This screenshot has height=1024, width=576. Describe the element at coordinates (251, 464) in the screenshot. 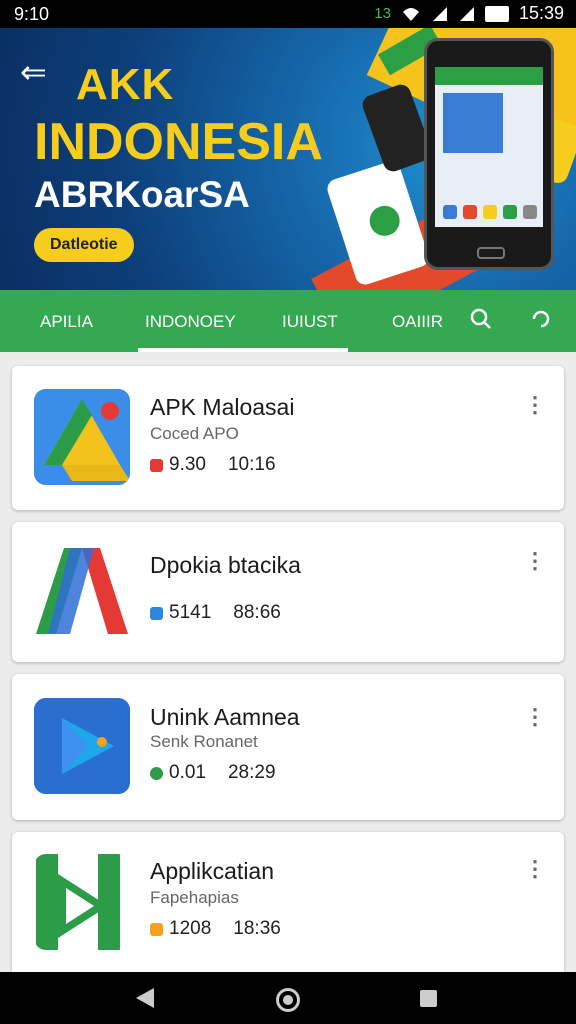

I see `app-meta-time: 10:16` at that location.